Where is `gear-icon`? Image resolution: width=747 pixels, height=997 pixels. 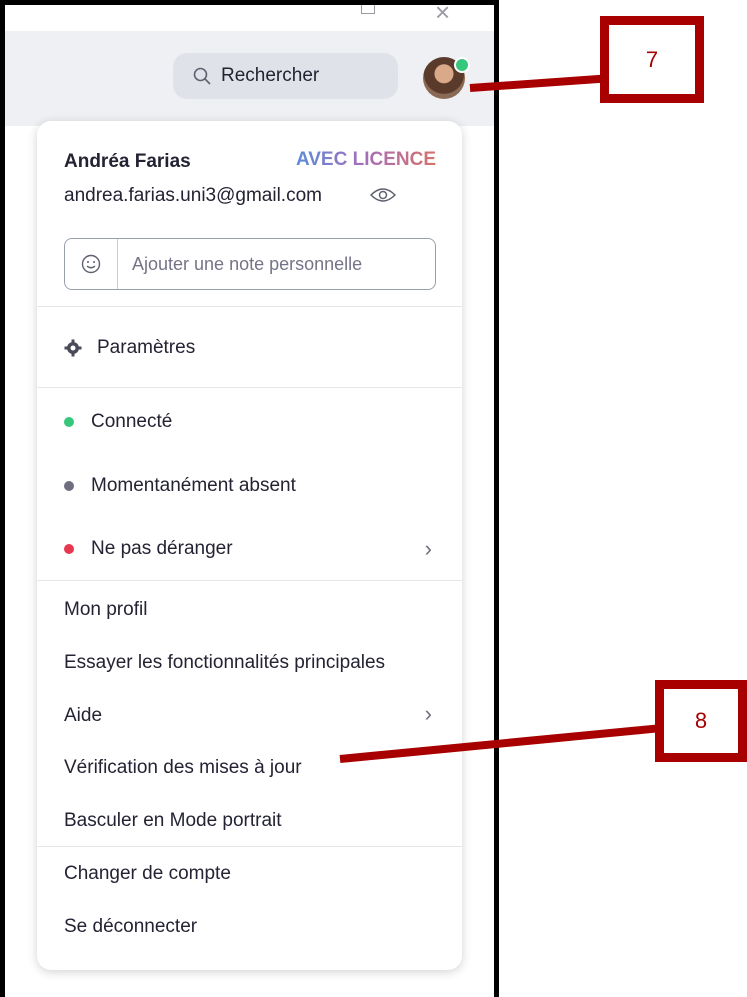 gear-icon is located at coordinates (73, 348).